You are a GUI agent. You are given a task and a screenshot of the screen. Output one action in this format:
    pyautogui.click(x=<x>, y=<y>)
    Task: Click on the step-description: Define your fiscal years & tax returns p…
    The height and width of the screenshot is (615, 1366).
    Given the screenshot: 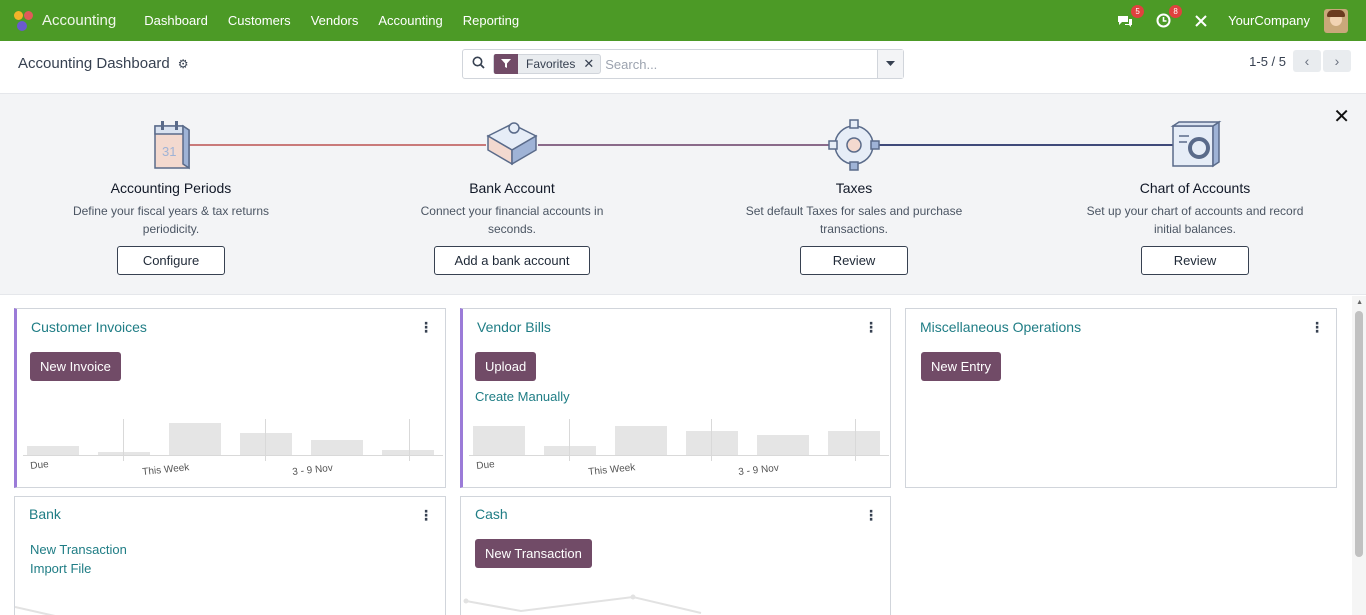 What is the action you would take?
    pyautogui.click(x=171, y=220)
    